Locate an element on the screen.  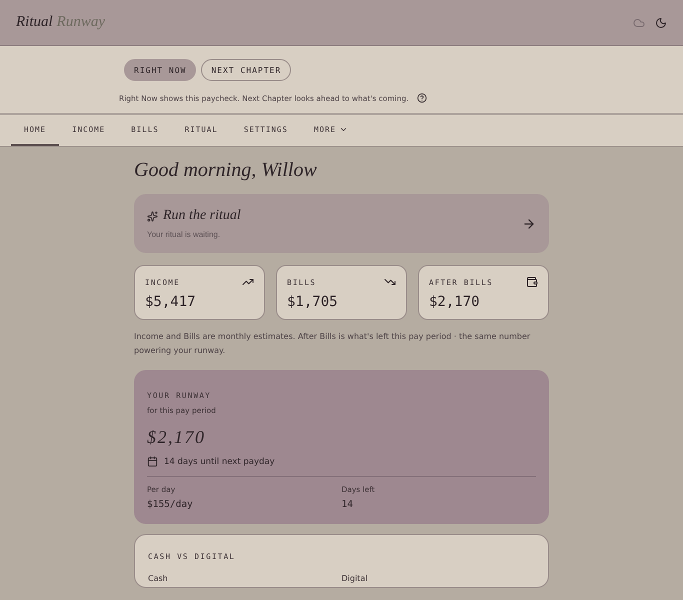
metric-value: $155/day is located at coordinates (170, 504).